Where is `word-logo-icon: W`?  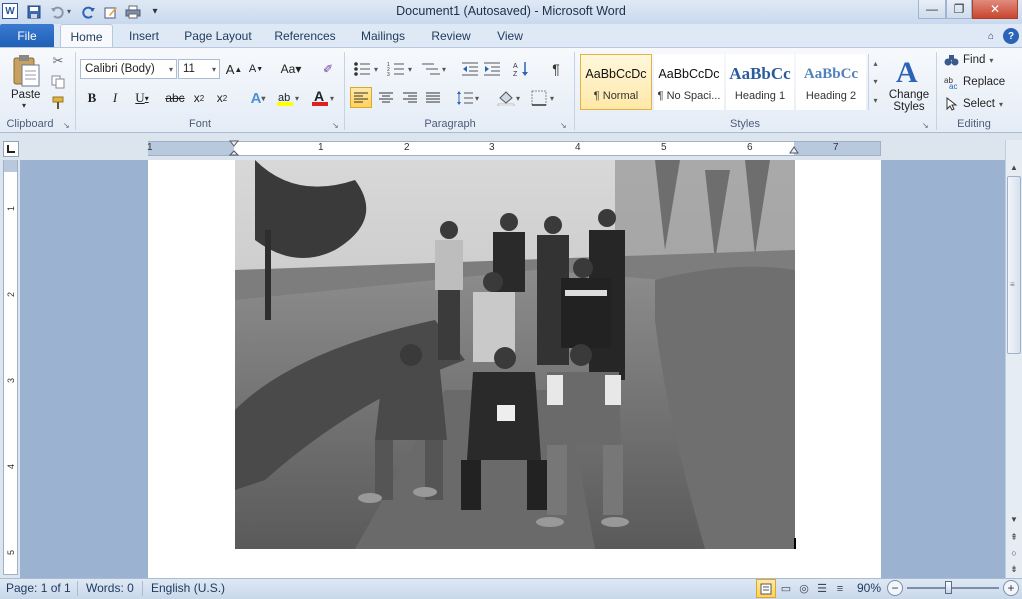
word-logo-icon: W is located at coordinates (10, 11).